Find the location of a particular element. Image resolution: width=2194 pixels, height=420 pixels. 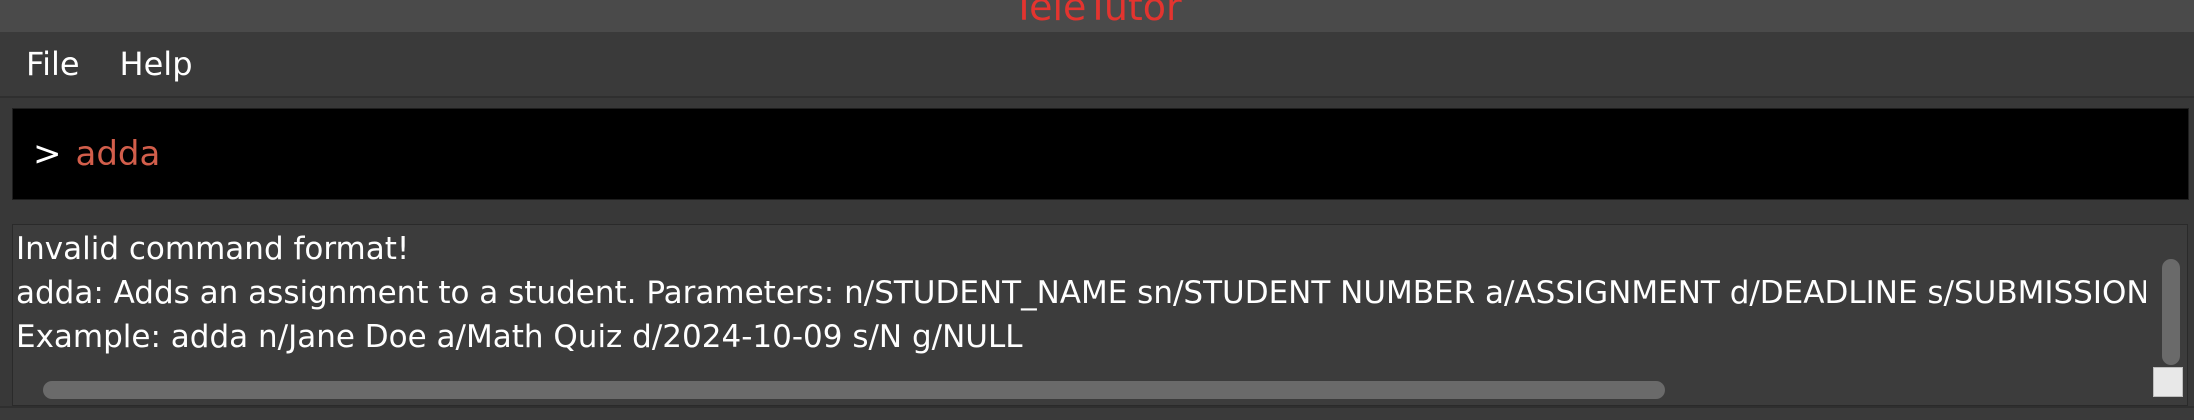

result-line-1: Invalid command format! is located at coordinates (213, 249).